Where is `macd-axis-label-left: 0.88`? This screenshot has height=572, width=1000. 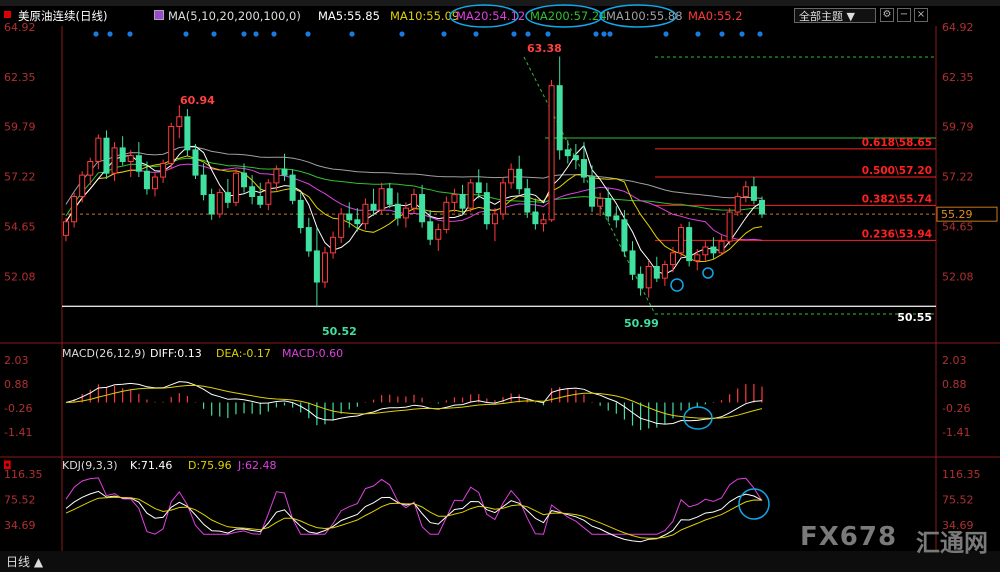 macd-axis-label-left: 0.88 is located at coordinates (16, 384).